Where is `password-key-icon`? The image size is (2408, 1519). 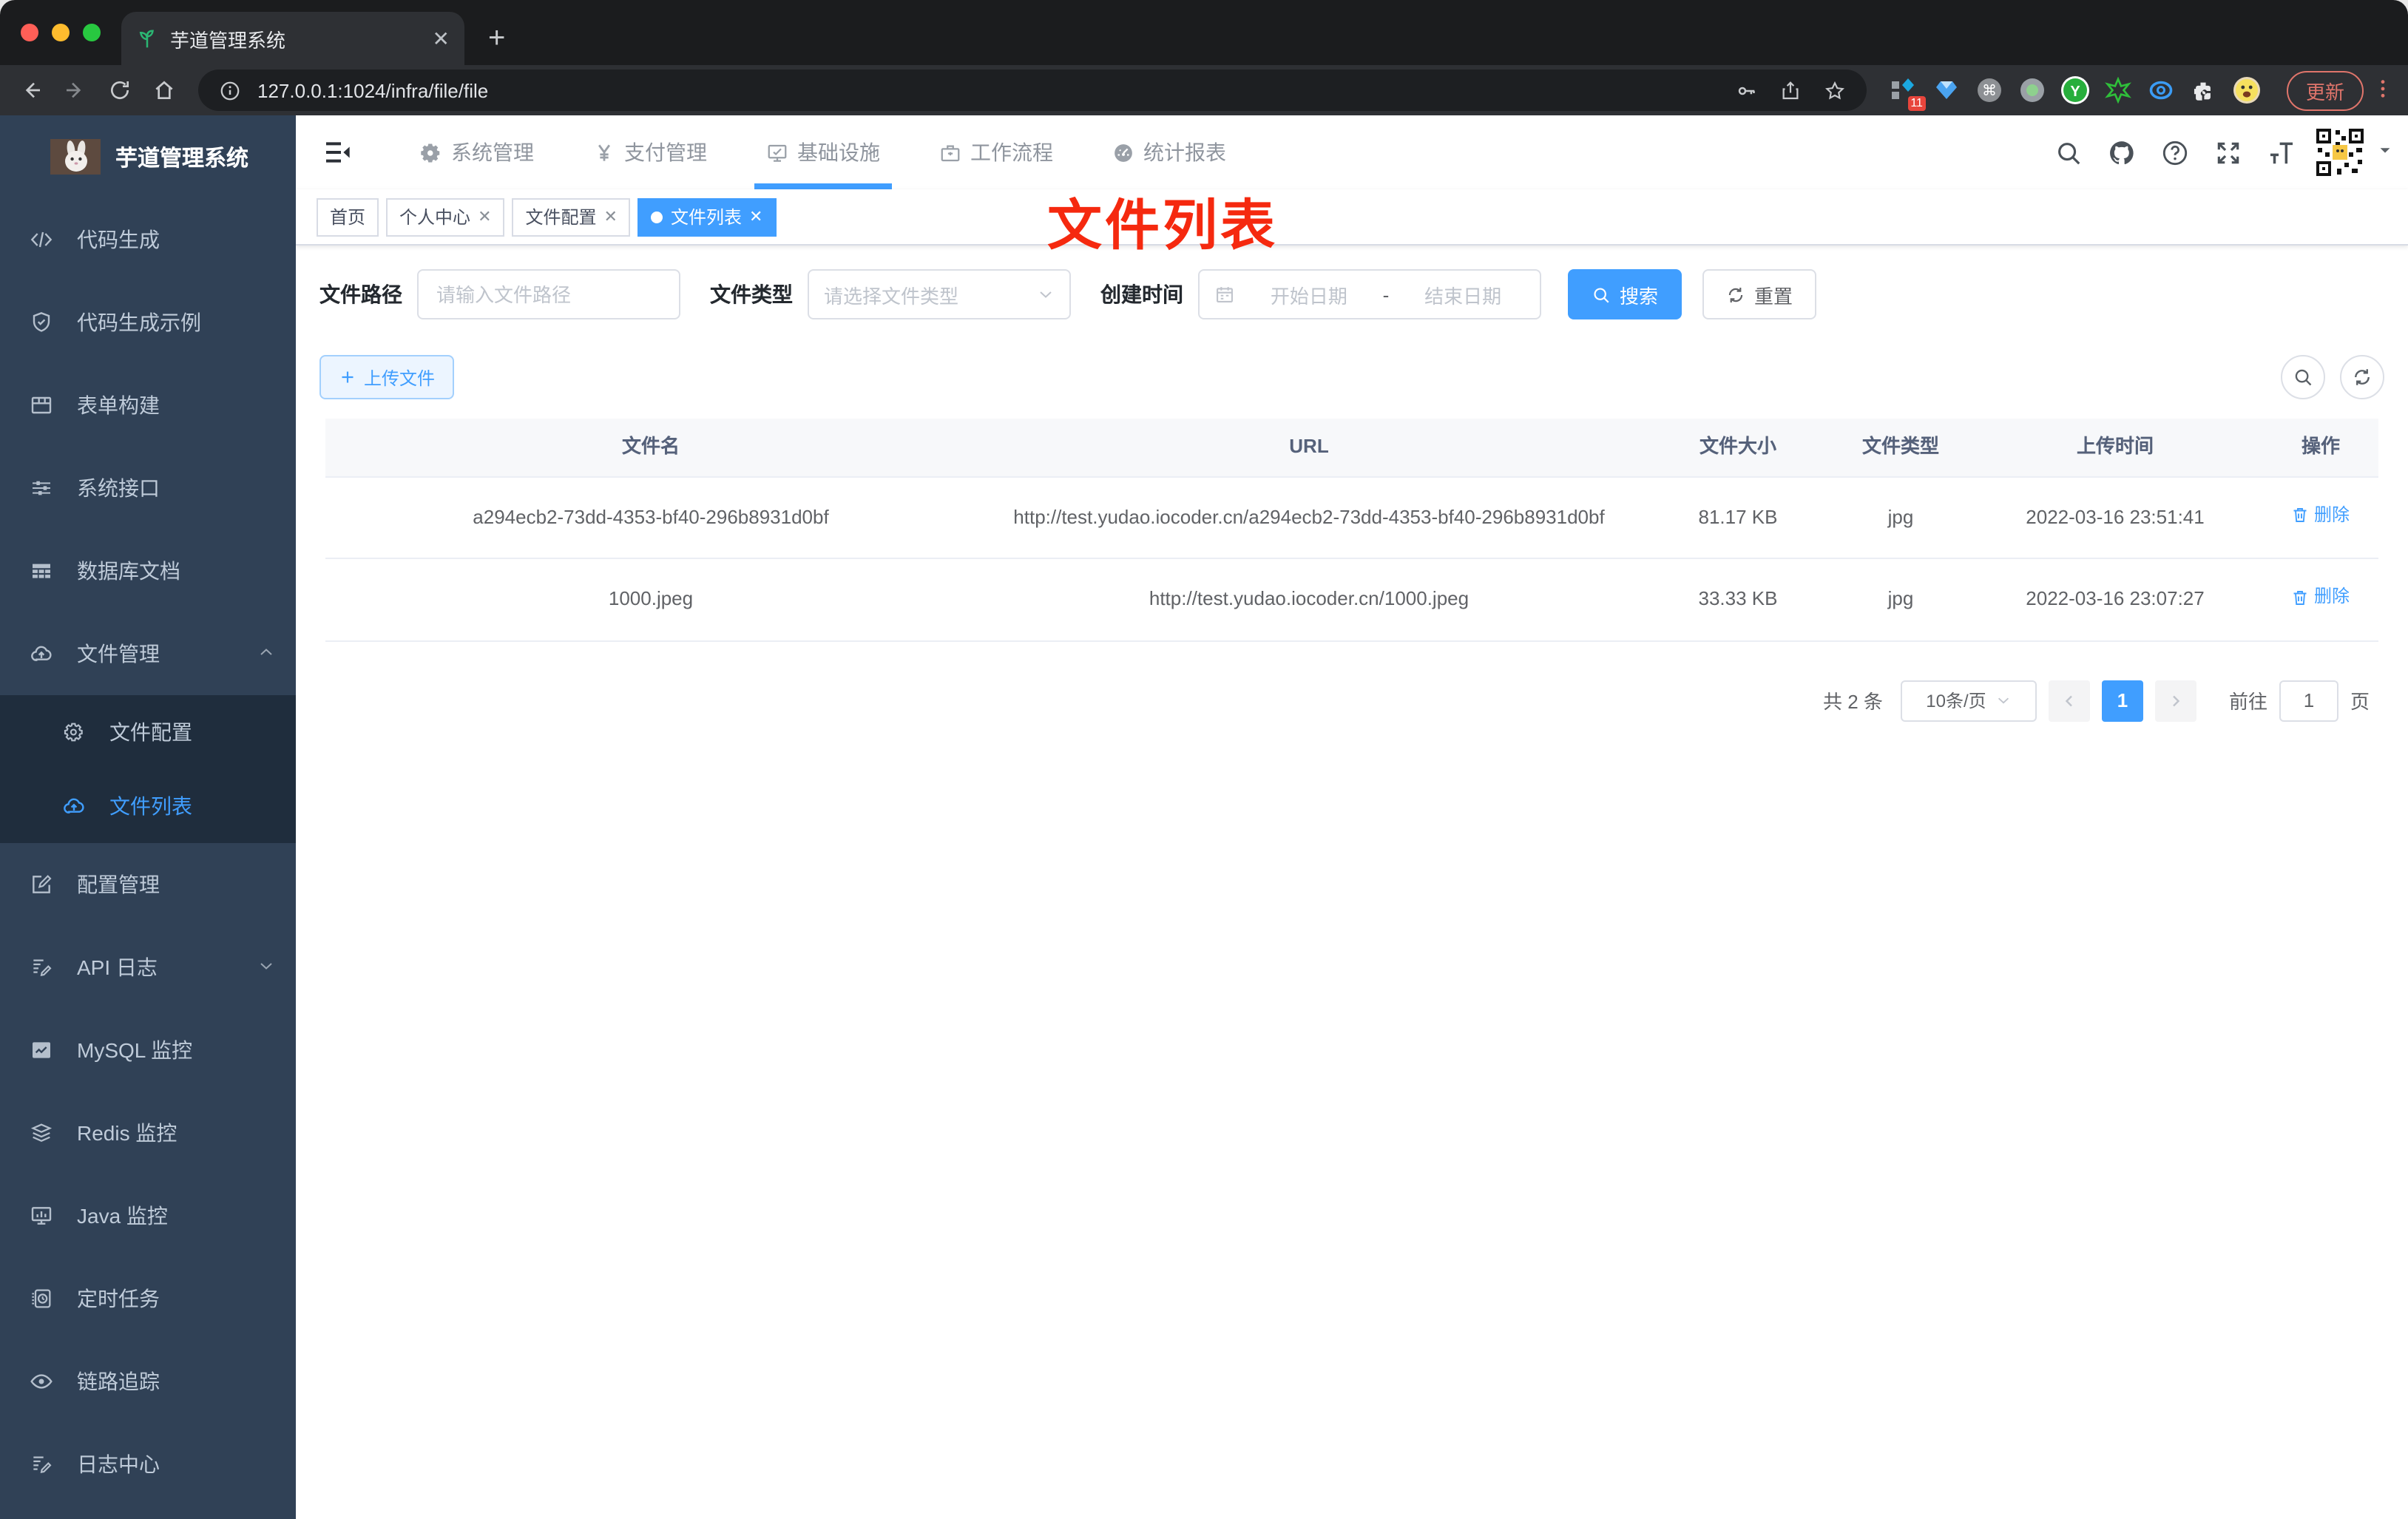 password-key-icon is located at coordinates (1747, 90).